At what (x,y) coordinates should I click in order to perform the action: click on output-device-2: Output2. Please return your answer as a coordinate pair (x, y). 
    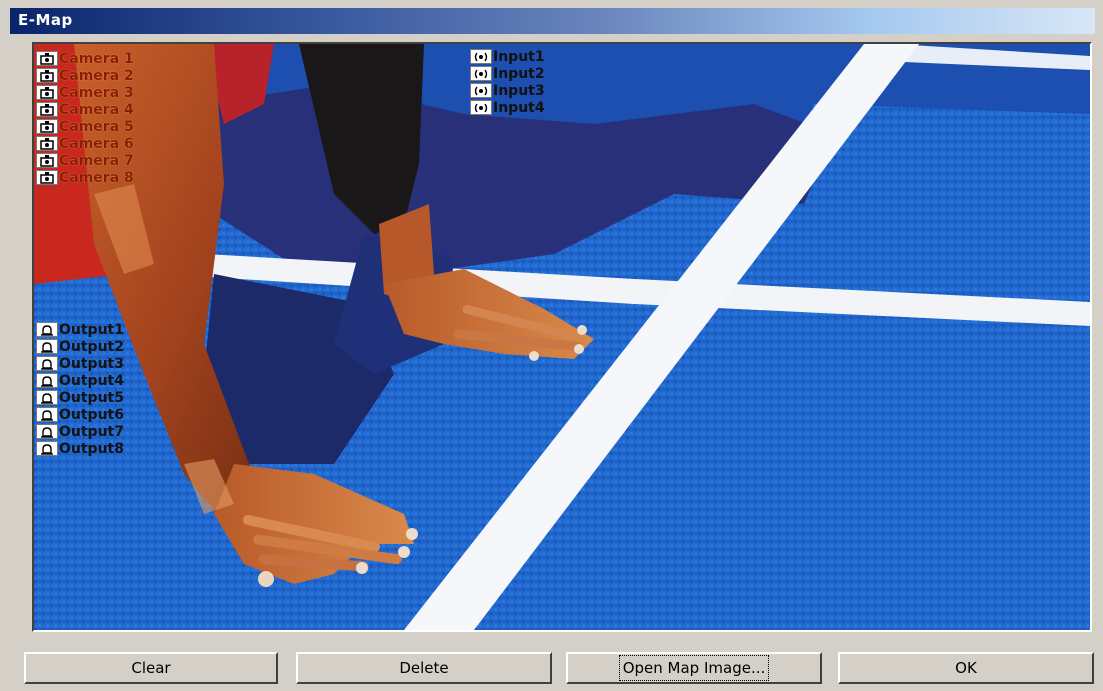
    Looking at the image, I should click on (80, 346).